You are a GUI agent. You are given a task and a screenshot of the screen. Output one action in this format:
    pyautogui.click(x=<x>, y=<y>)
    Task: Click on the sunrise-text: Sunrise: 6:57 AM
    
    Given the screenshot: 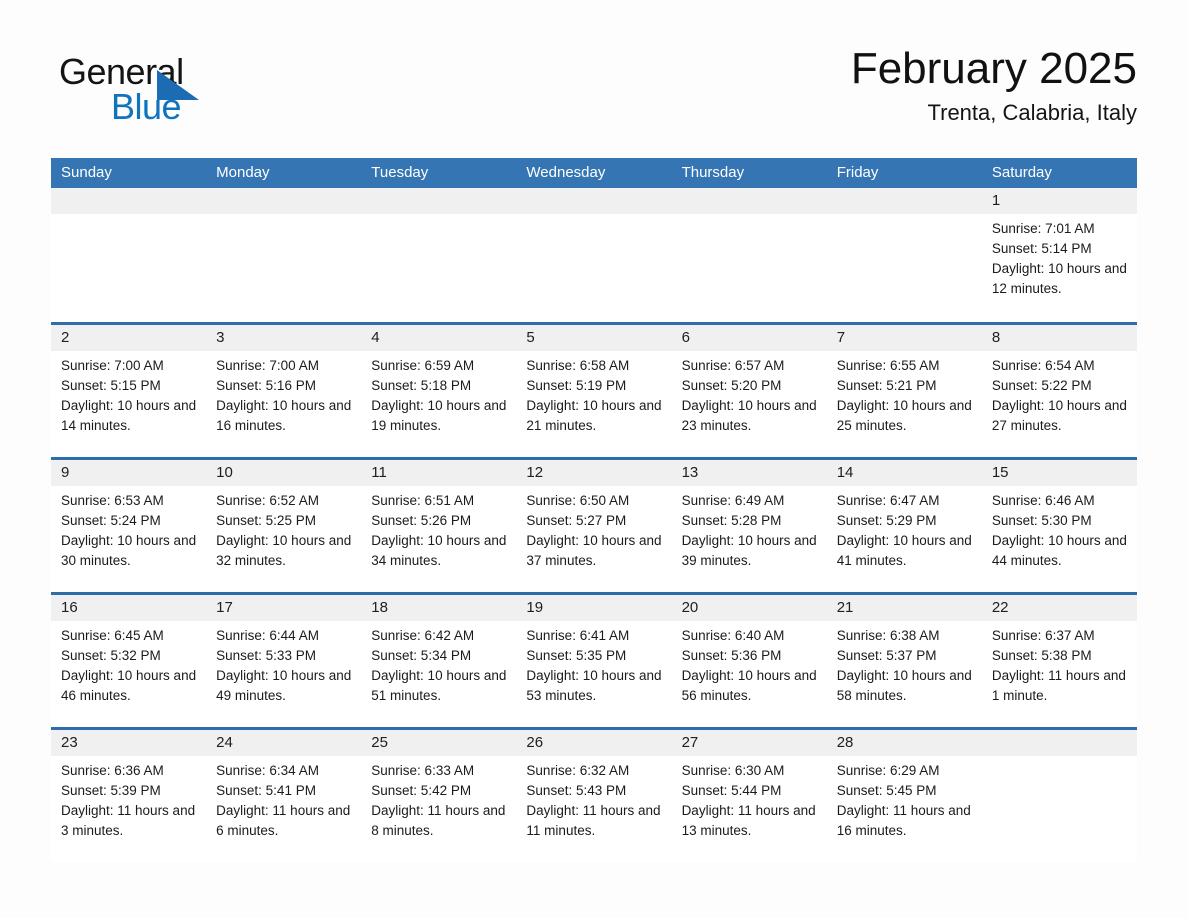 What is the action you would take?
    pyautogui.click(x=733, y=365)
    